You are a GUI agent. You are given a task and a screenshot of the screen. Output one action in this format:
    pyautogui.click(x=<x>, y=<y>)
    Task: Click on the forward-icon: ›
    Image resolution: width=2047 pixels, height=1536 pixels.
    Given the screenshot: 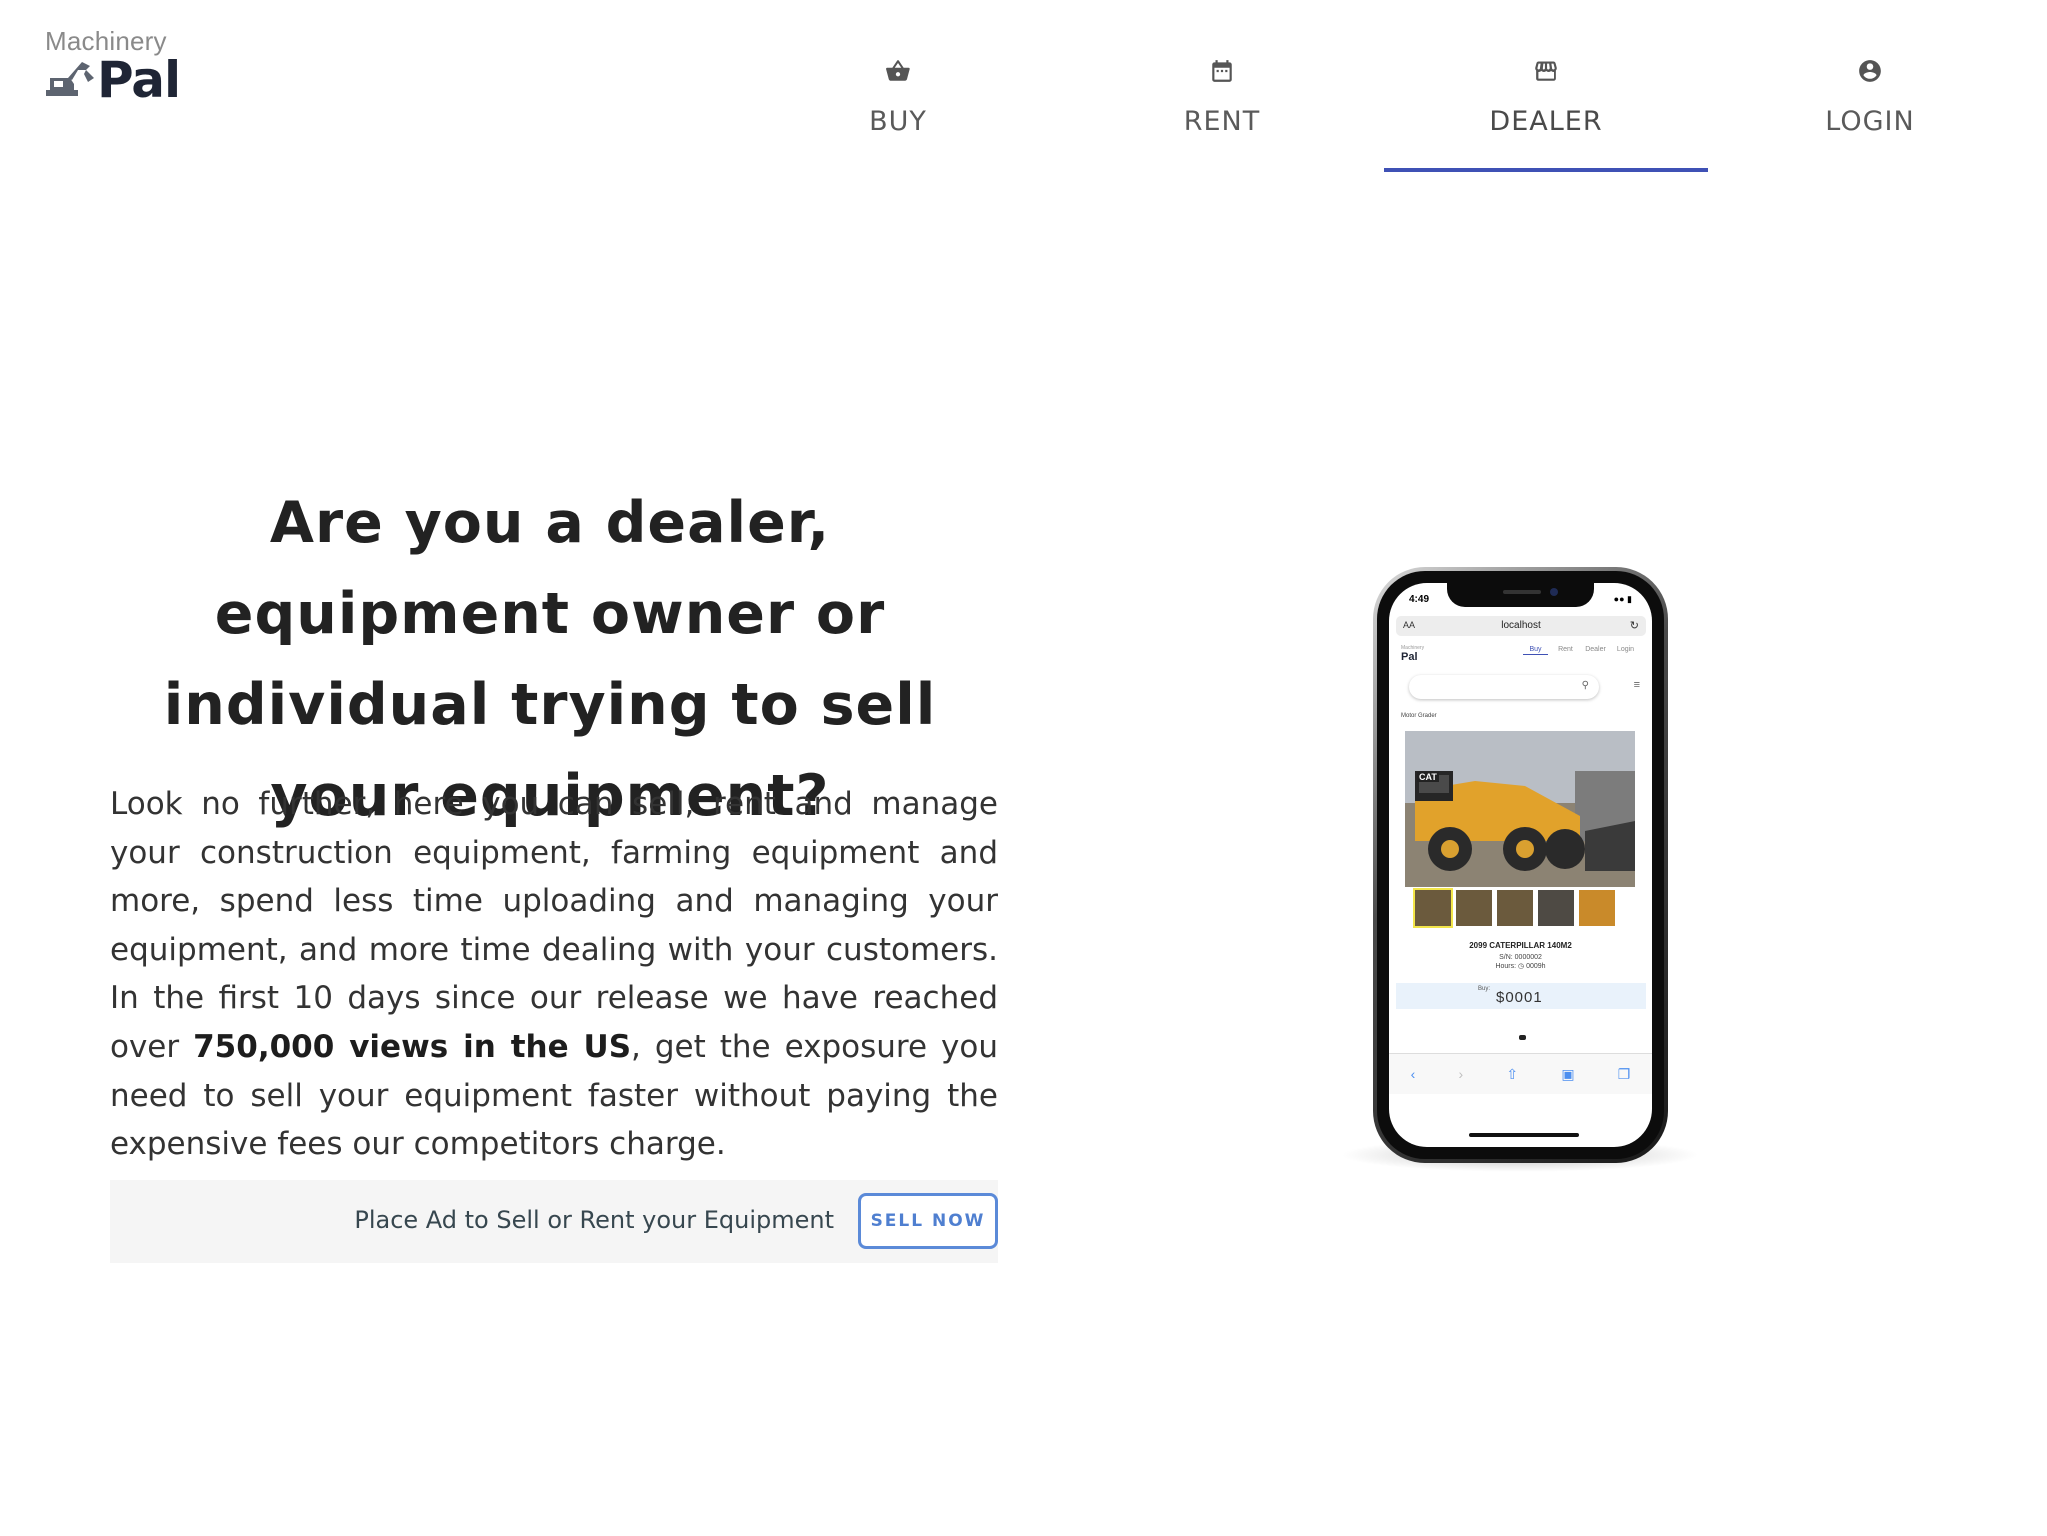 What is the action you would take?
    pyautogui.click(x=1461, y=1074)
    